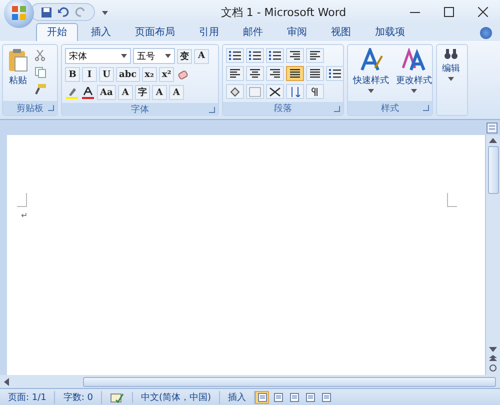 The image size is (500, 405). Describe the element at coordinates (201, 56) in the screenshot. I see `character-border-button: A` at that location.